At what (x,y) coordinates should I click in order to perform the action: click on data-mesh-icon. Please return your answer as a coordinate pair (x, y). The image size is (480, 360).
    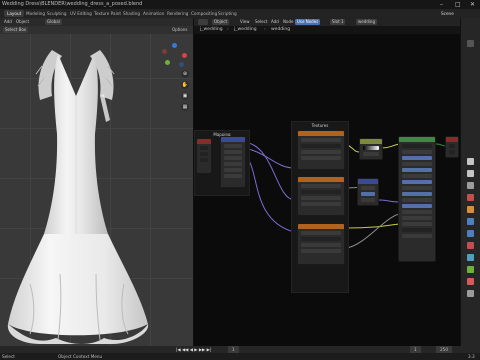
    Looking at the image, I should click on (470, 269).